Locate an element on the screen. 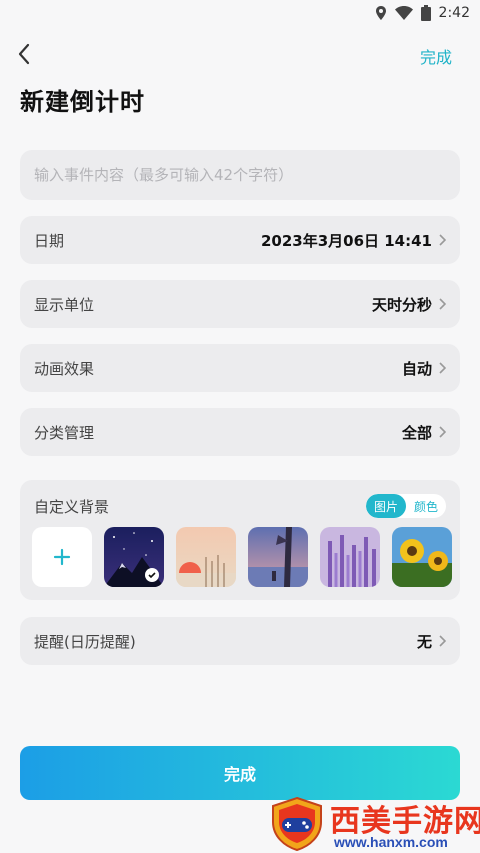  watermark-url: www.hanxm.com is located at coordinates (391, 842).